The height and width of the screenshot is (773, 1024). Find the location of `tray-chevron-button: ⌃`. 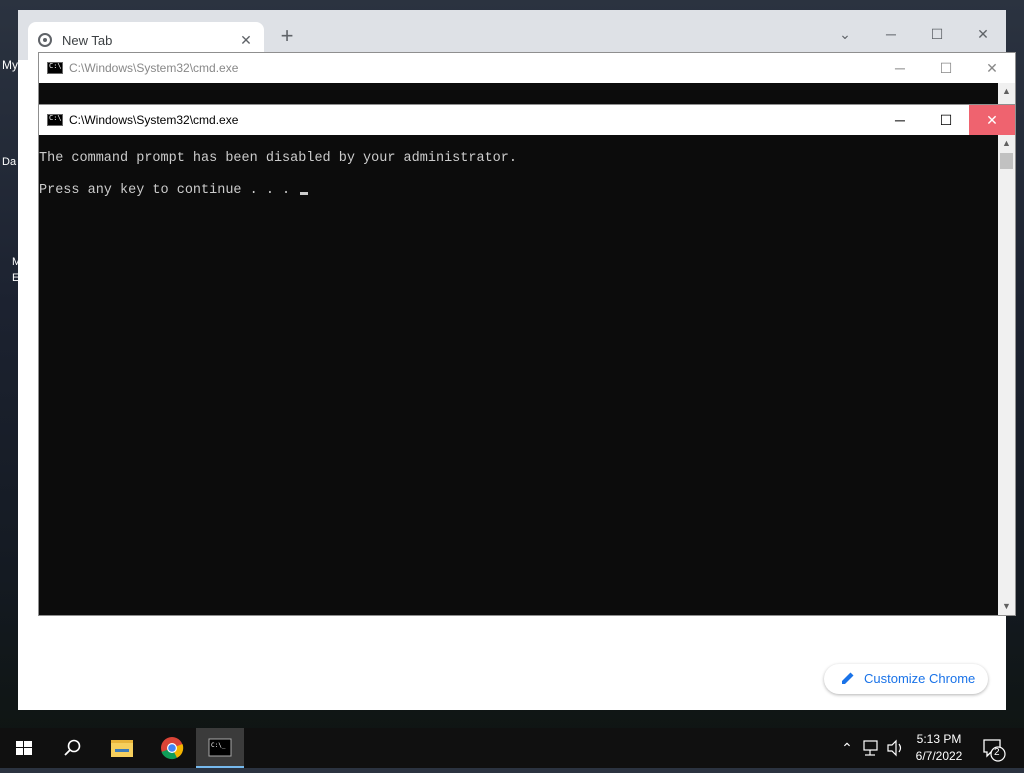

tray-chevron-button: ⌃ is located at coordinates (847, 748).